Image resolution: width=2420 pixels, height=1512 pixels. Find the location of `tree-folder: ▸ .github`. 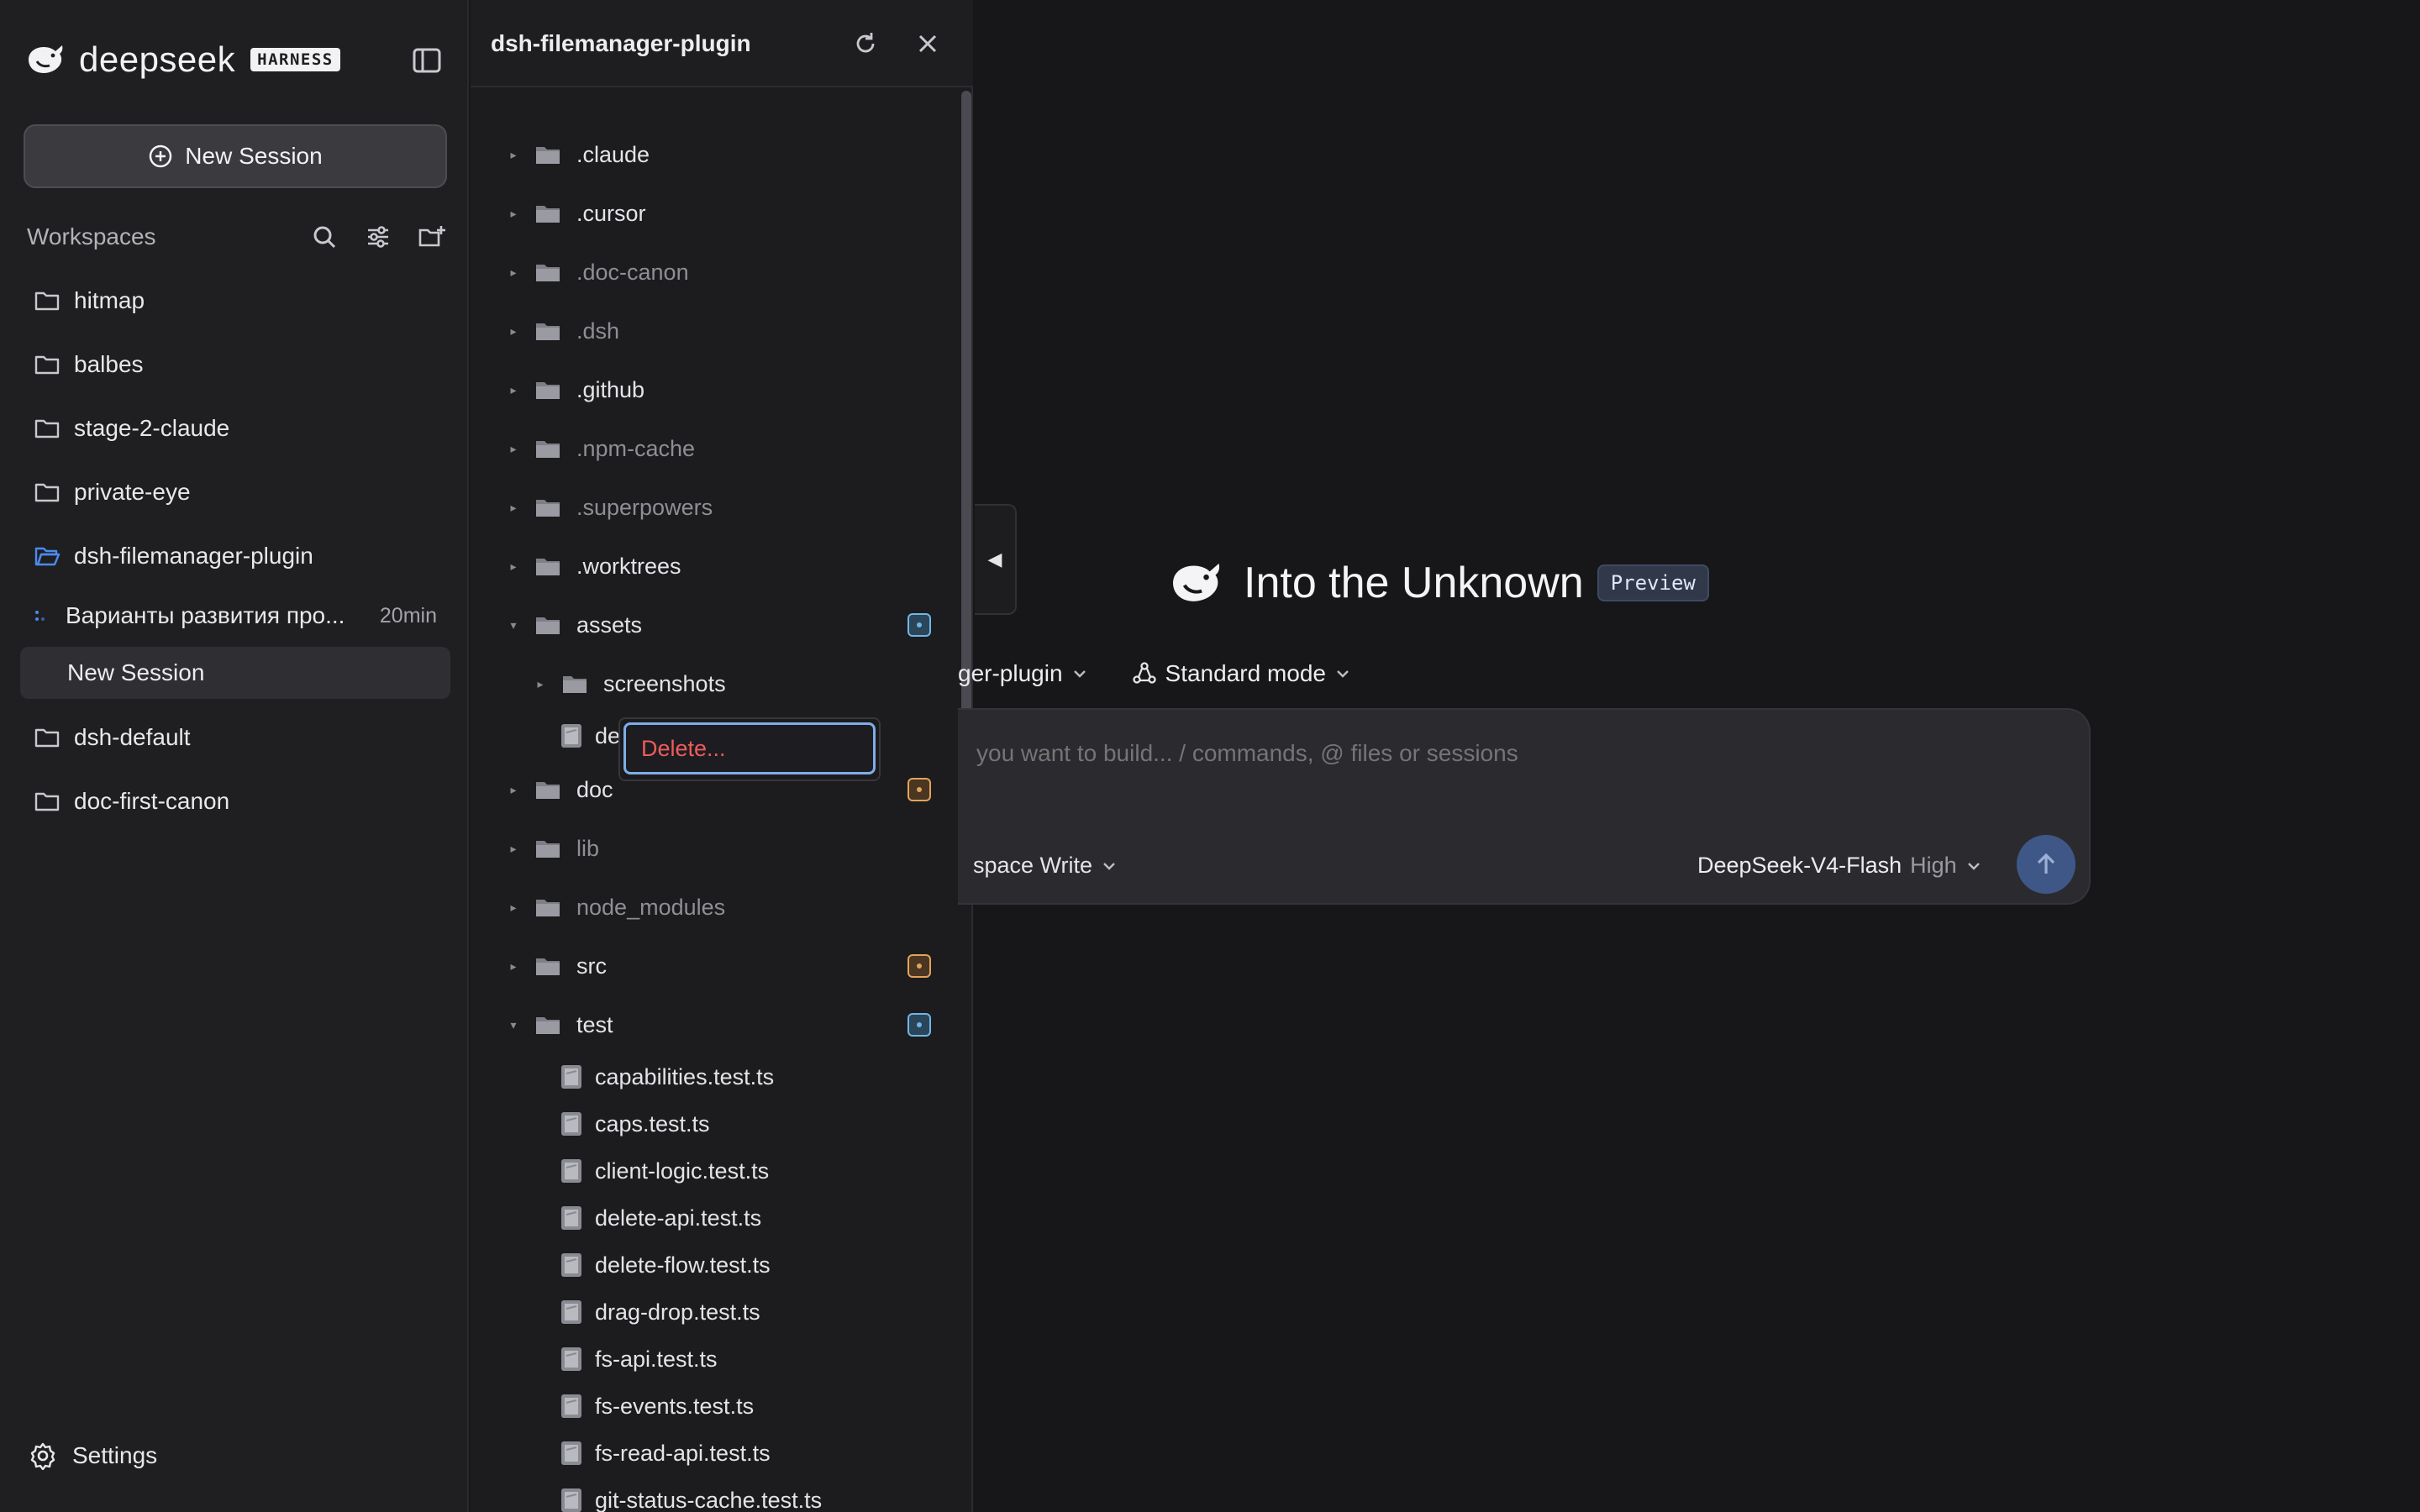

tree-folder: ▸ .github is located at coordinates (714, 389).